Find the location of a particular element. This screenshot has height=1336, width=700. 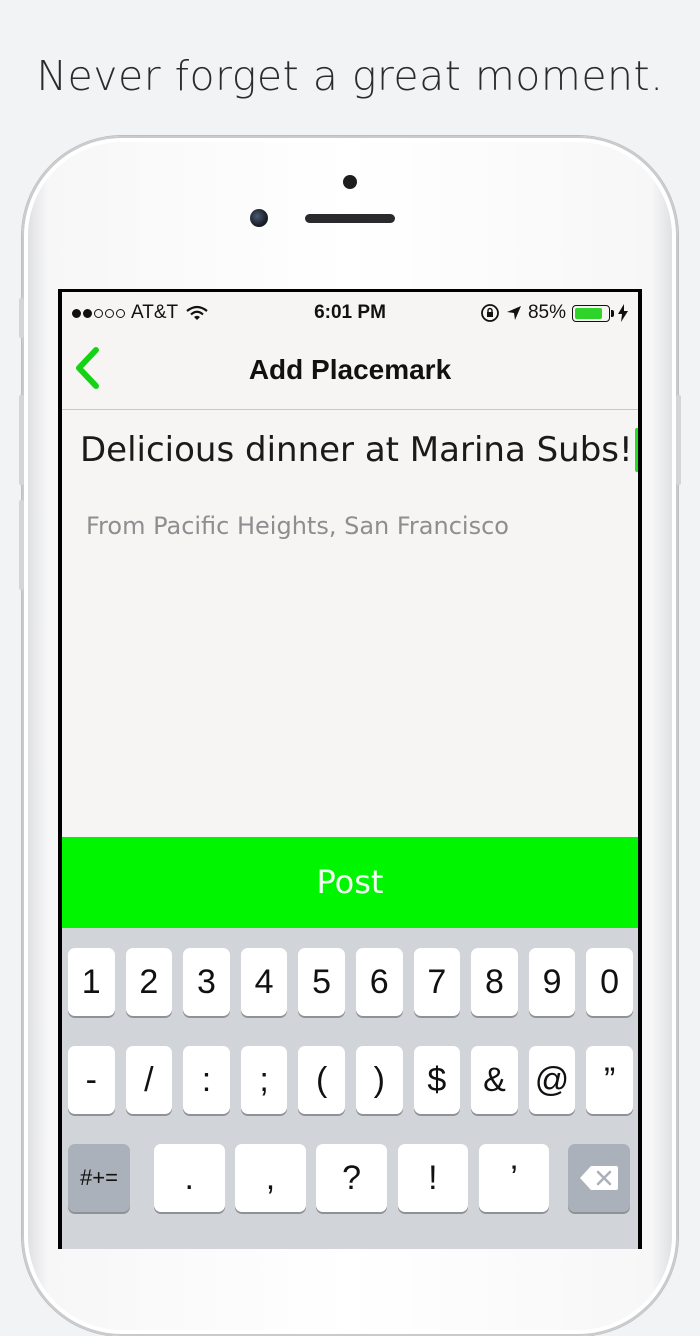

placemark-text-input: Delicious dinner at Marina Subs! is located at coordinates (359, 450).